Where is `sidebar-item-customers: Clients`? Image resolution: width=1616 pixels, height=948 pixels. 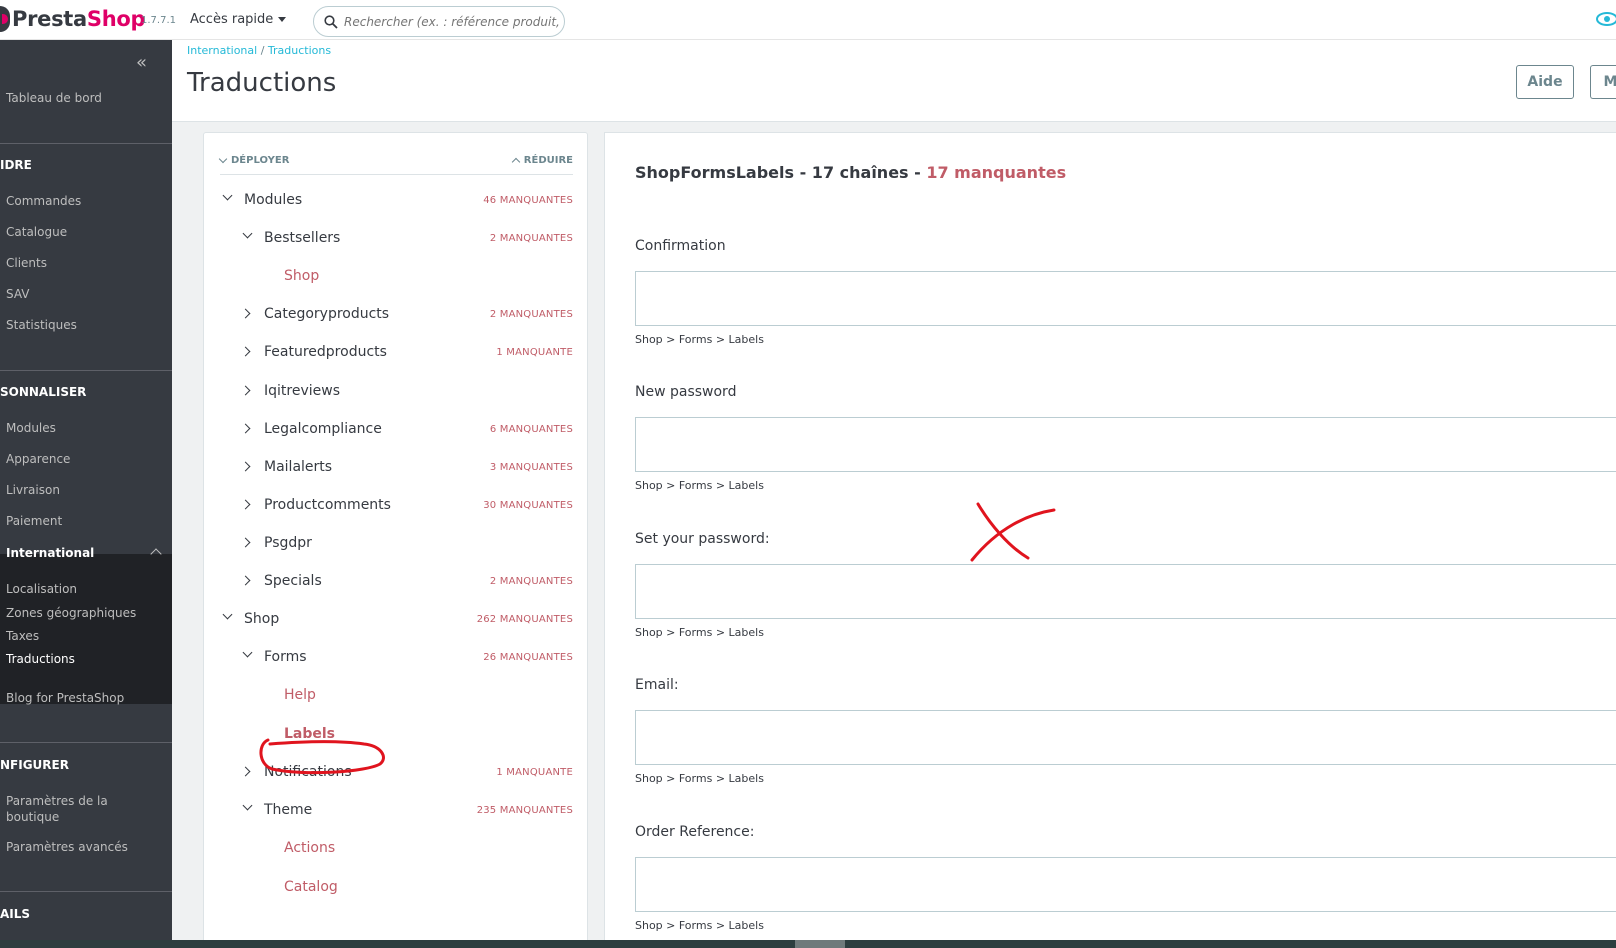
sidebar-item-customers: Clients is located at coordinates (26, 263).